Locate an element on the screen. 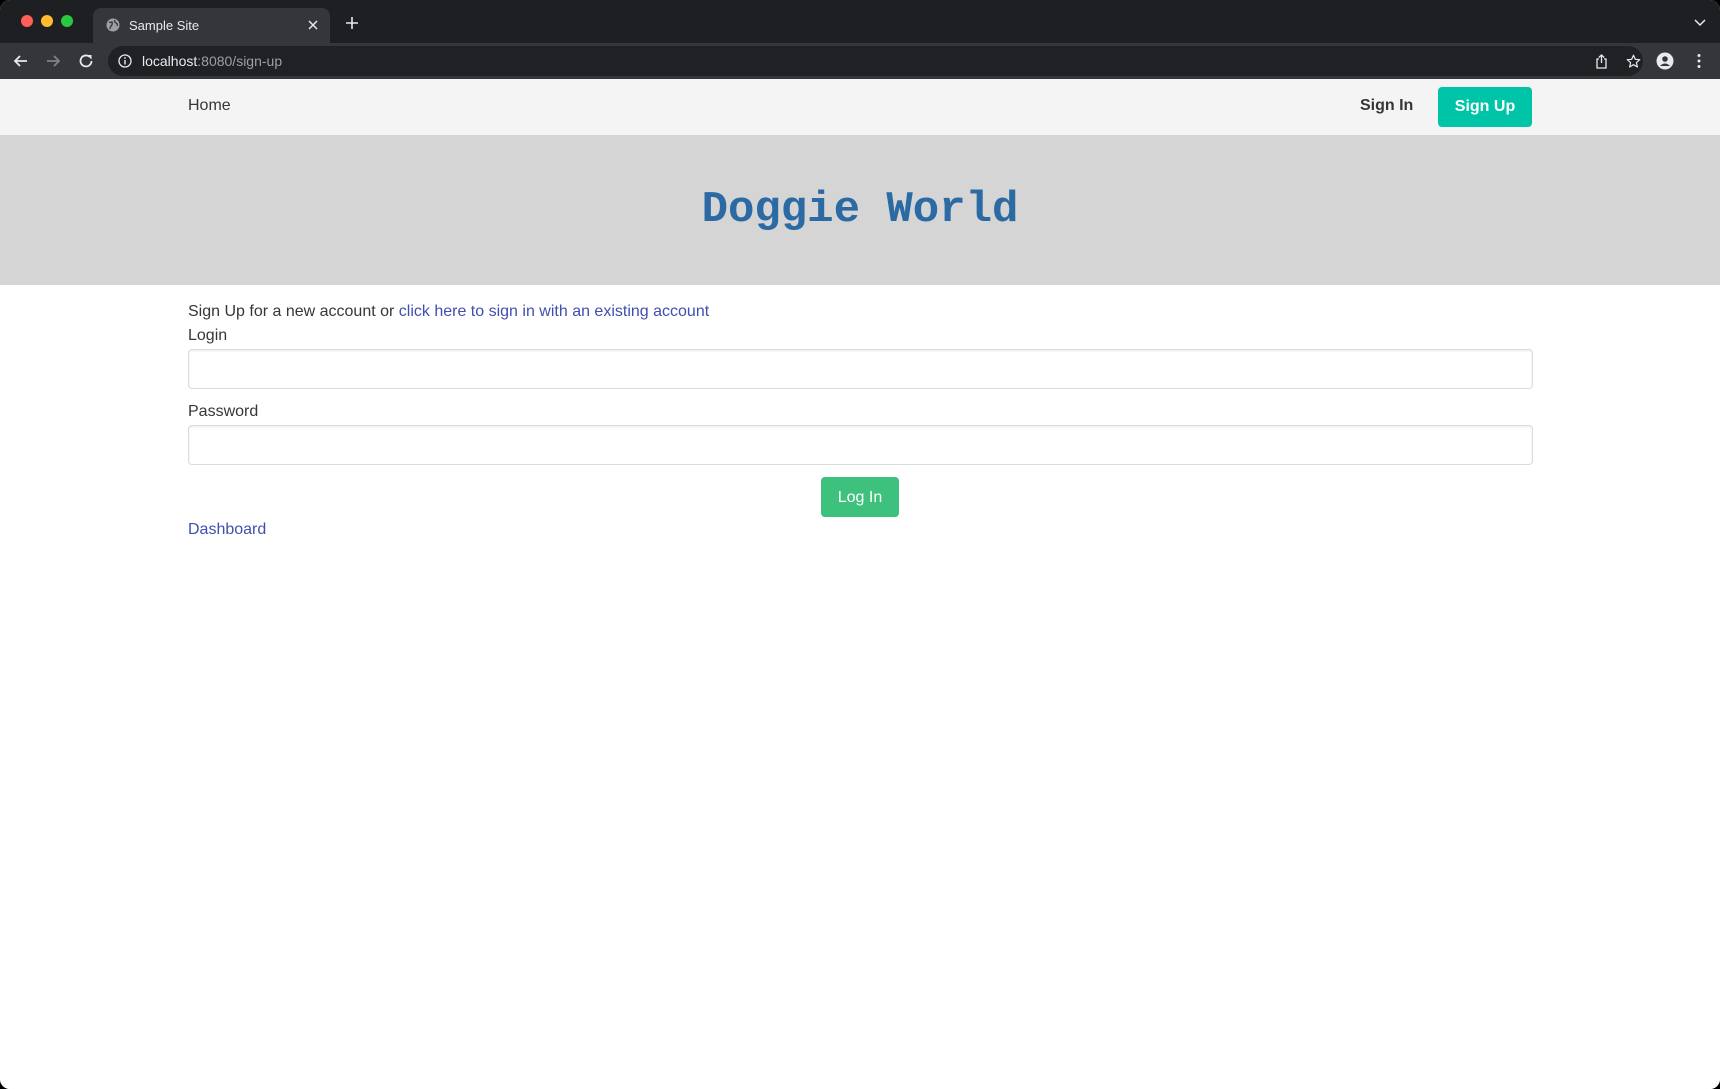  share-icon is located at coordinates (1601, 61).